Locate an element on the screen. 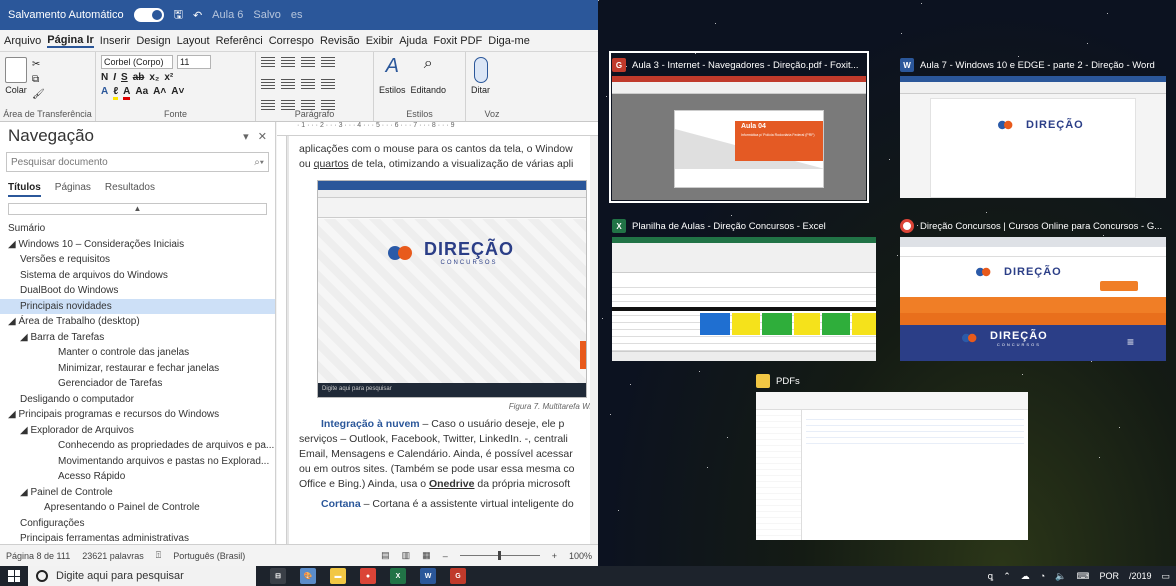  shrink-font-button: A˅ is located at coordinates (177, 93).